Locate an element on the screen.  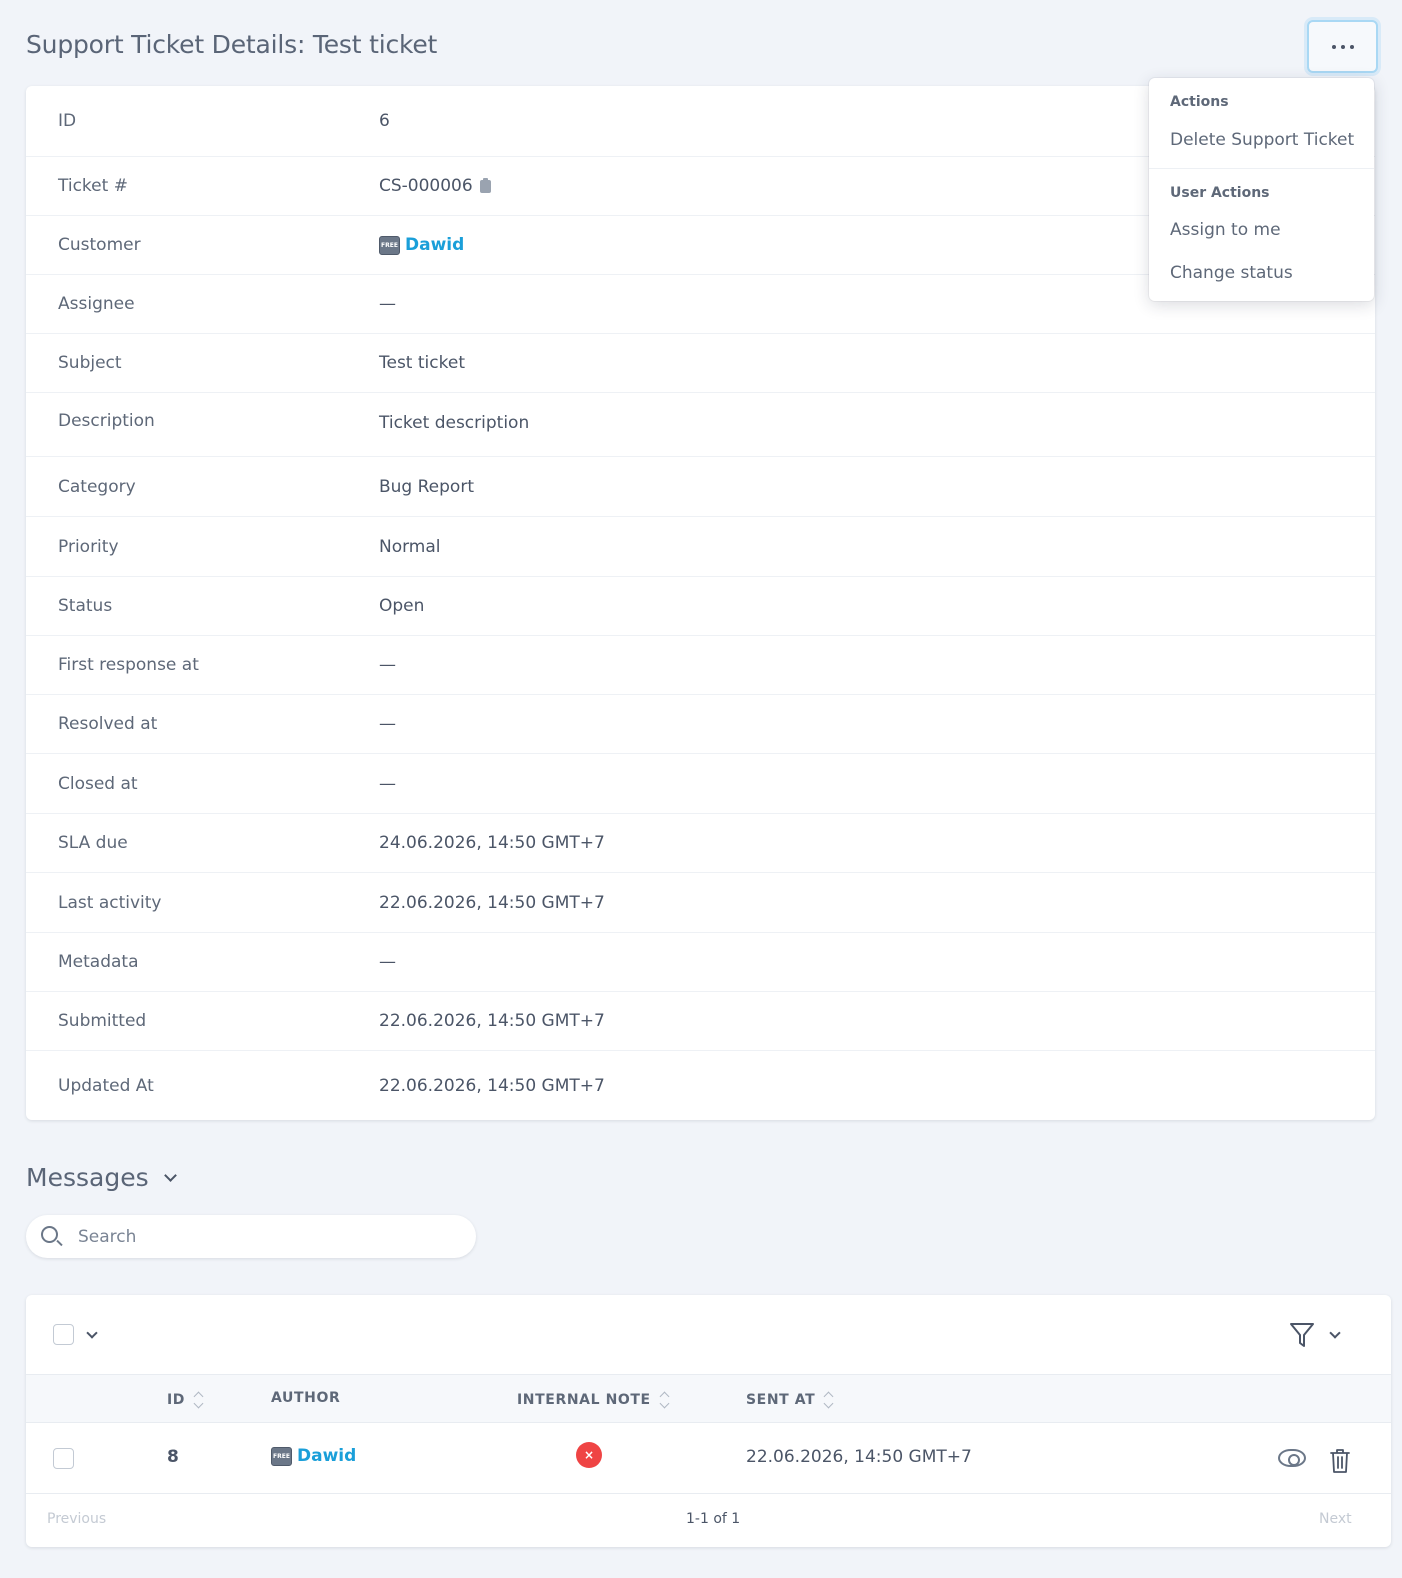
internal-note-false-icon: × is located at coordinates (589, 1455).